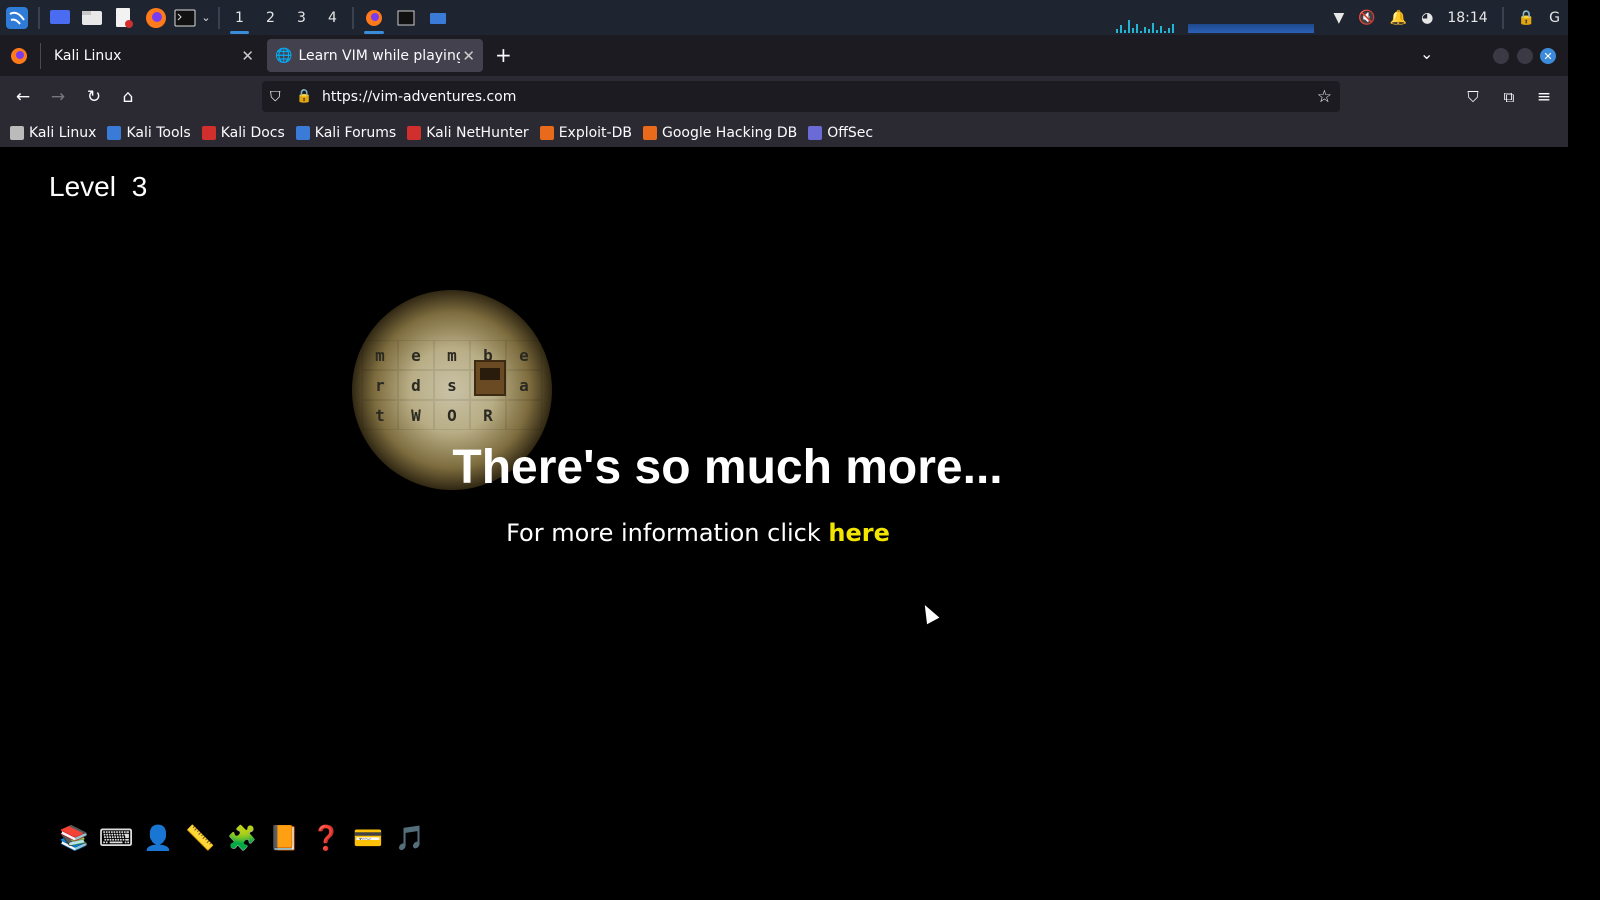  I want to click on help-icon: ❓, so click(326, 838).